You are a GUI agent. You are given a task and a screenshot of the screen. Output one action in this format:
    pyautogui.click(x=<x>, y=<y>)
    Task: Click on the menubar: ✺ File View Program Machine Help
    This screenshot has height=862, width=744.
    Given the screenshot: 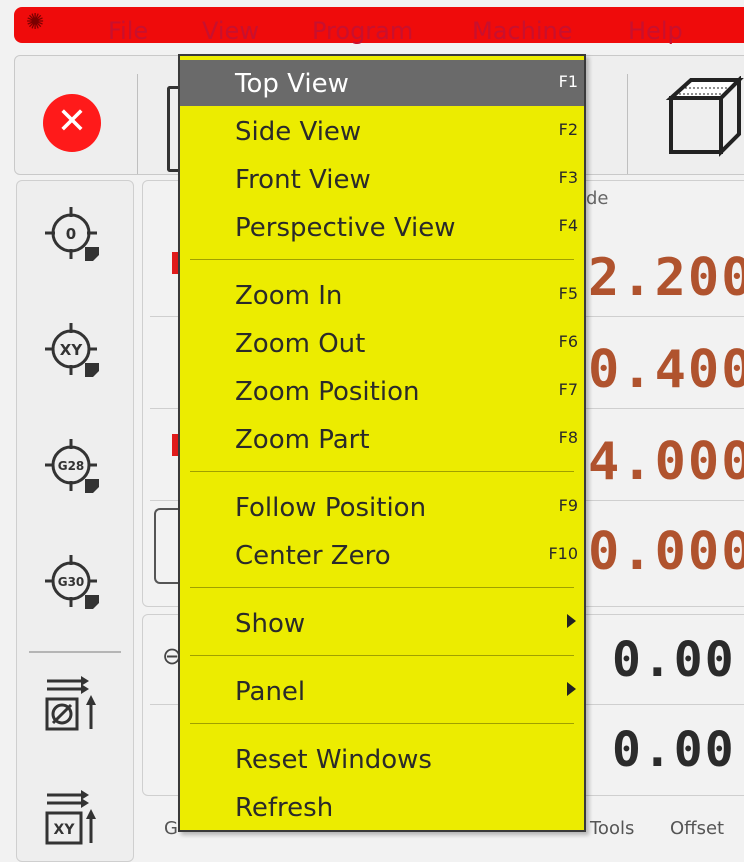 What is the action you would take?
    pyautogui.click(x=379, y=25)
    